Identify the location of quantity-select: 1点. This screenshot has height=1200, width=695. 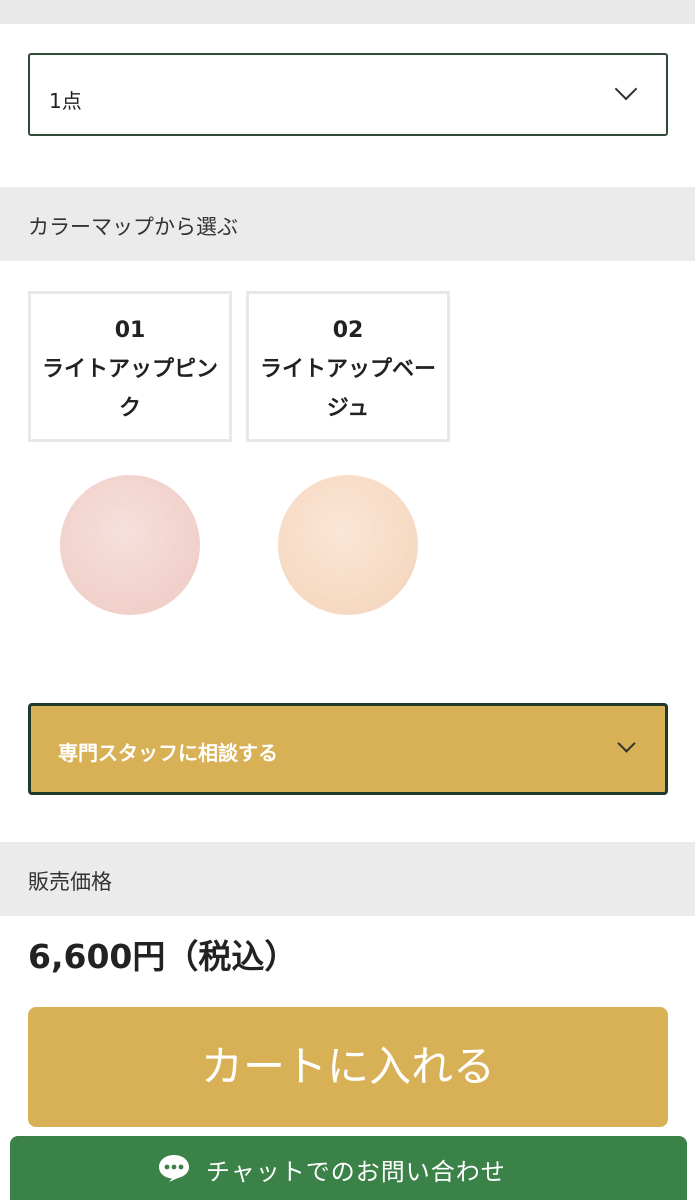
(348, 94).